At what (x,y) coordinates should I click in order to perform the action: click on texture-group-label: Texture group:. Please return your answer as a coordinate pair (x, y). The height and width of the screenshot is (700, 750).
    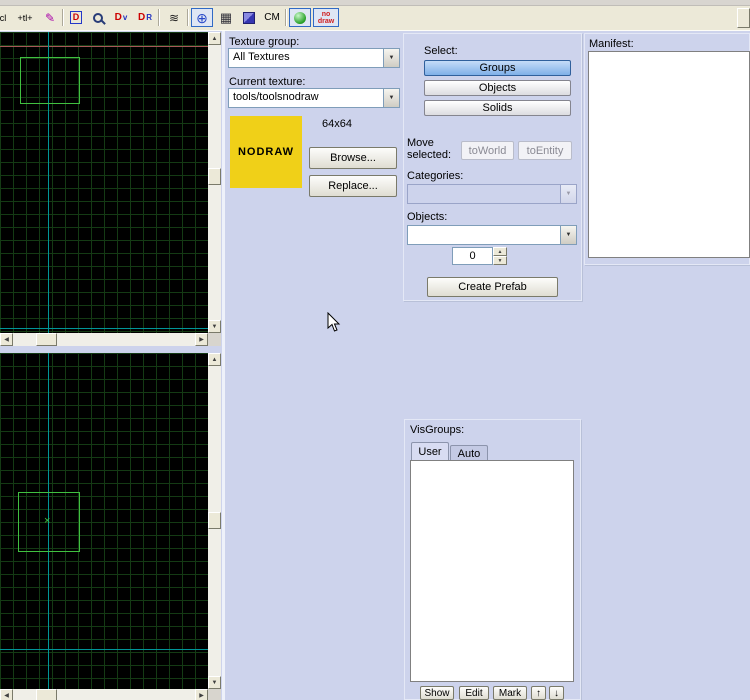
    Looking at the image, I should click on (264, 42).